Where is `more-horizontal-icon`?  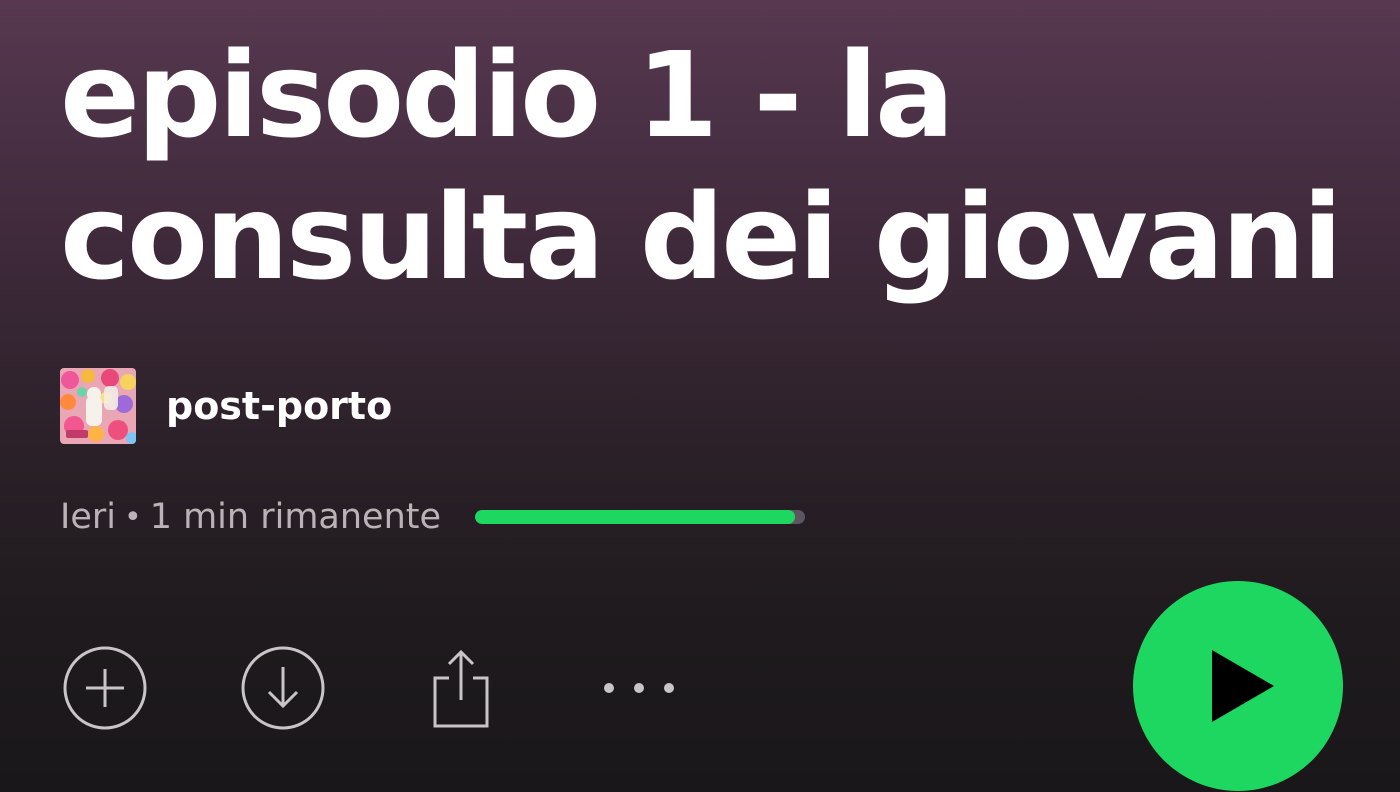
more-horizontal-icon is located at coordinates (639, 688).